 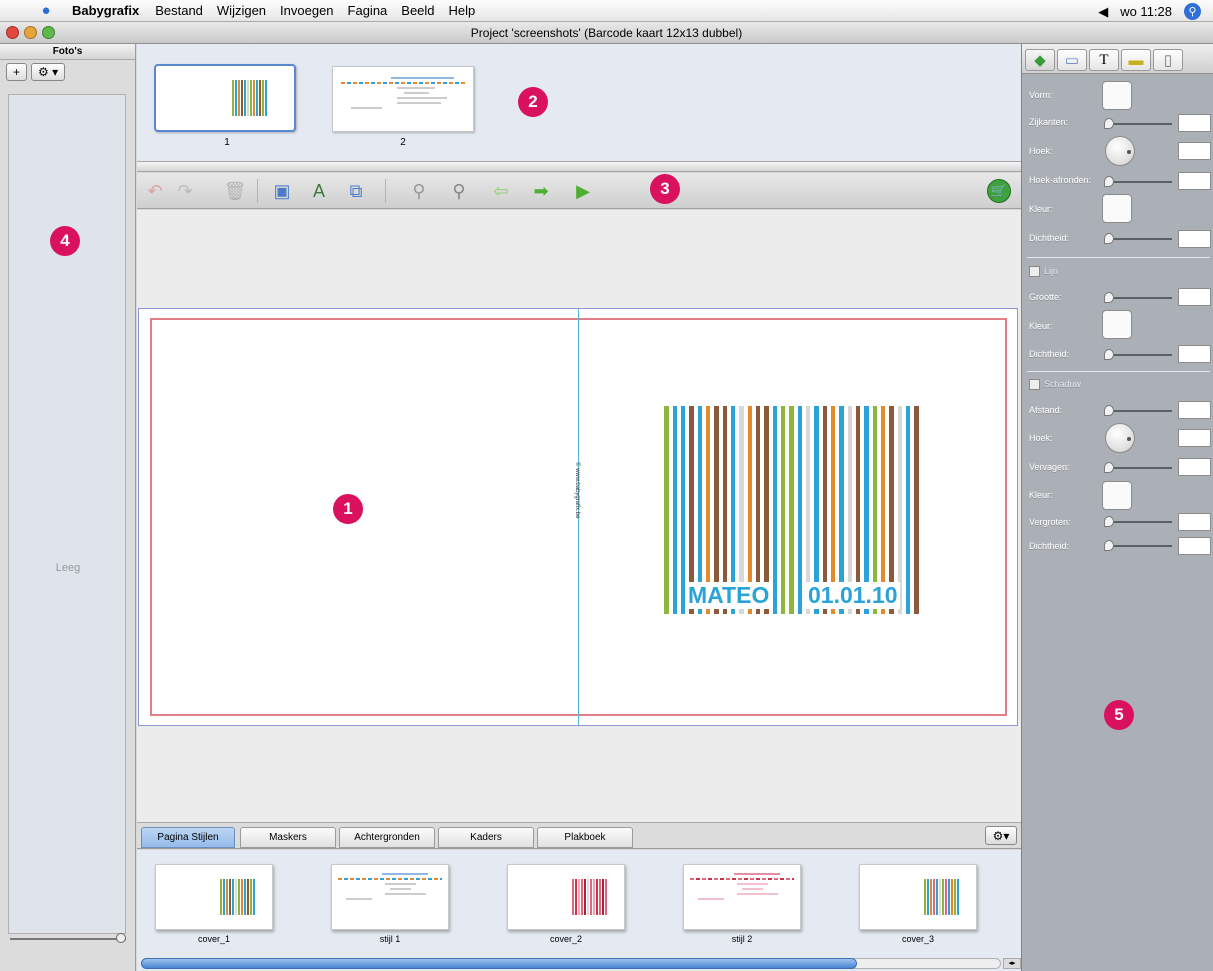 I want to click on line-color-swatch, so click(x=1117, y=324).